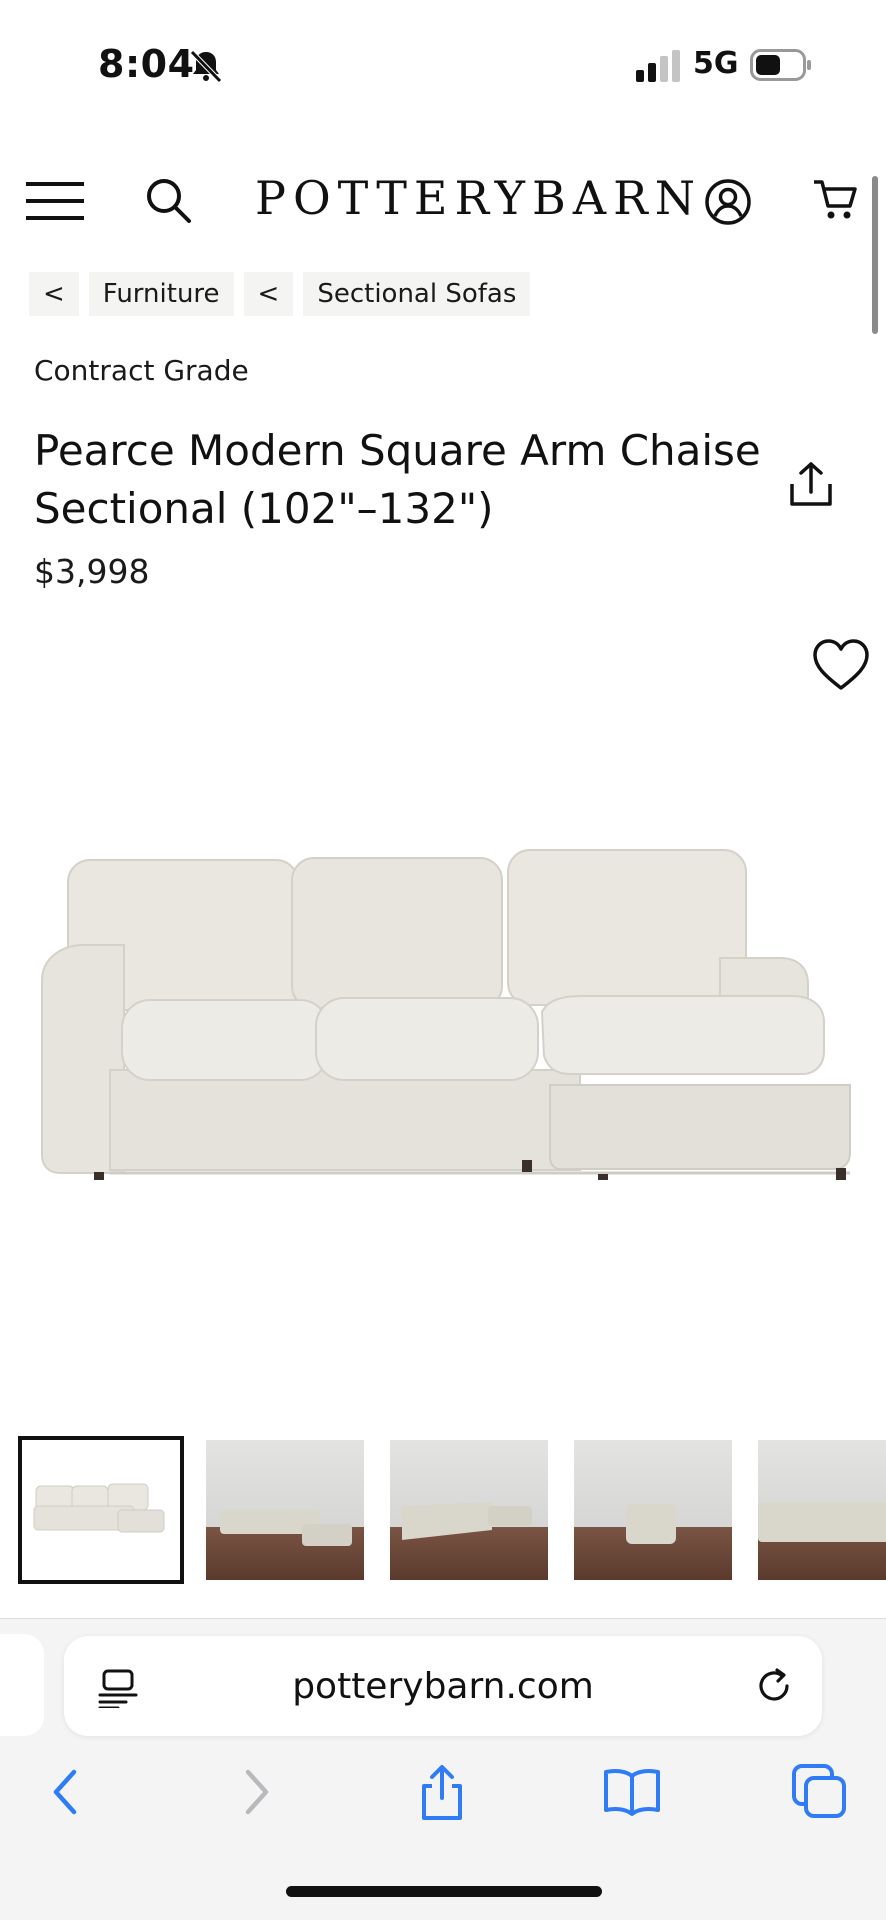  I want to click on network-type: 5G, so click(716, 63).